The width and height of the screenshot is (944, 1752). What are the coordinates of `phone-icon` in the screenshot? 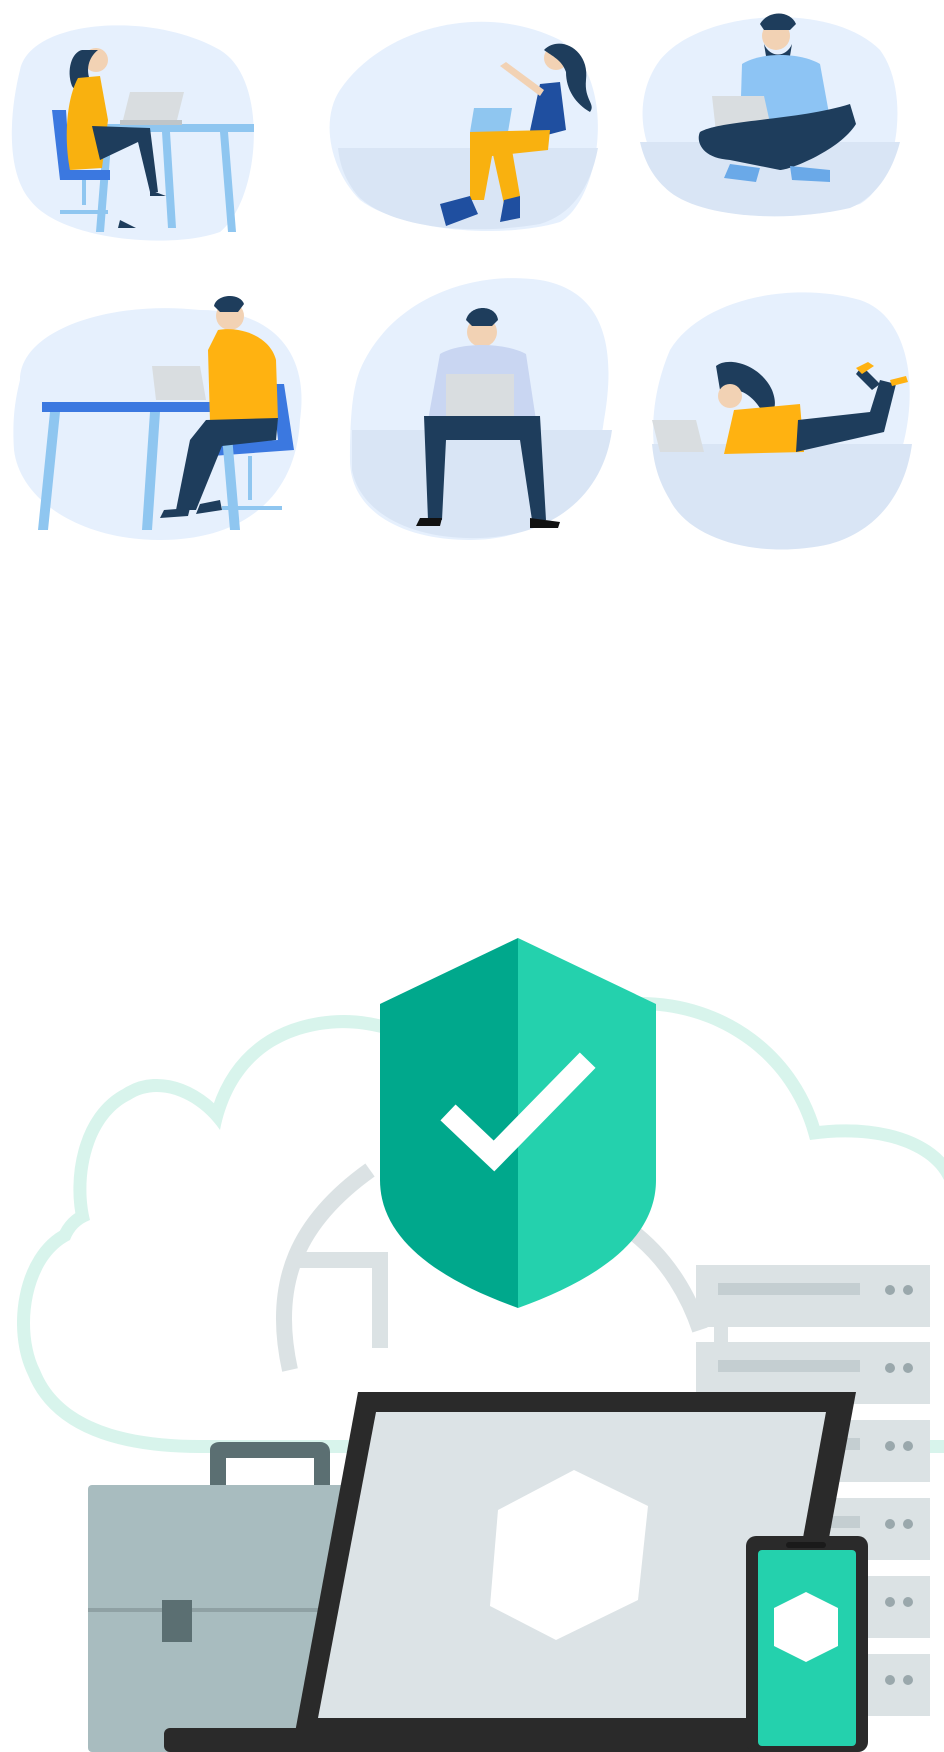 It's located at (807, 1644).